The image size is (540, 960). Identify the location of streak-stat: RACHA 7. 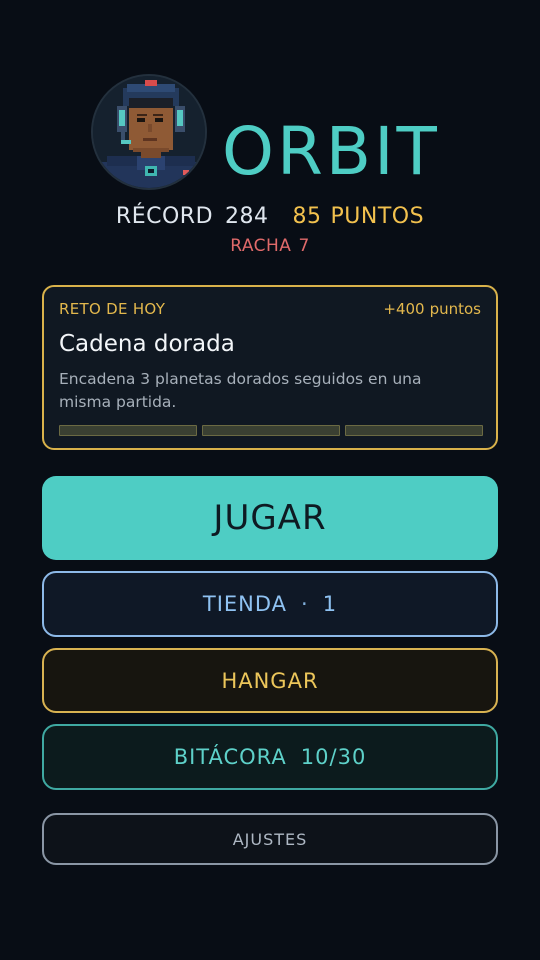
(270, 246).